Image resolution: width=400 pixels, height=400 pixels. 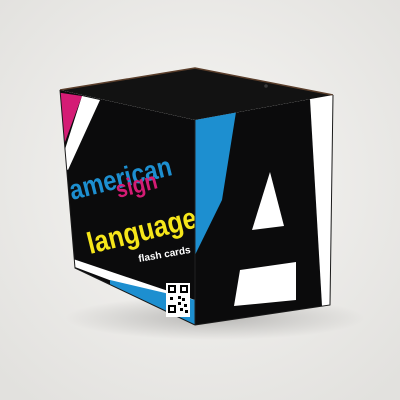 What do you see at coordinates (178, 300) in the screenshot?
I see `qr-code` at bounding box center [178, 300].